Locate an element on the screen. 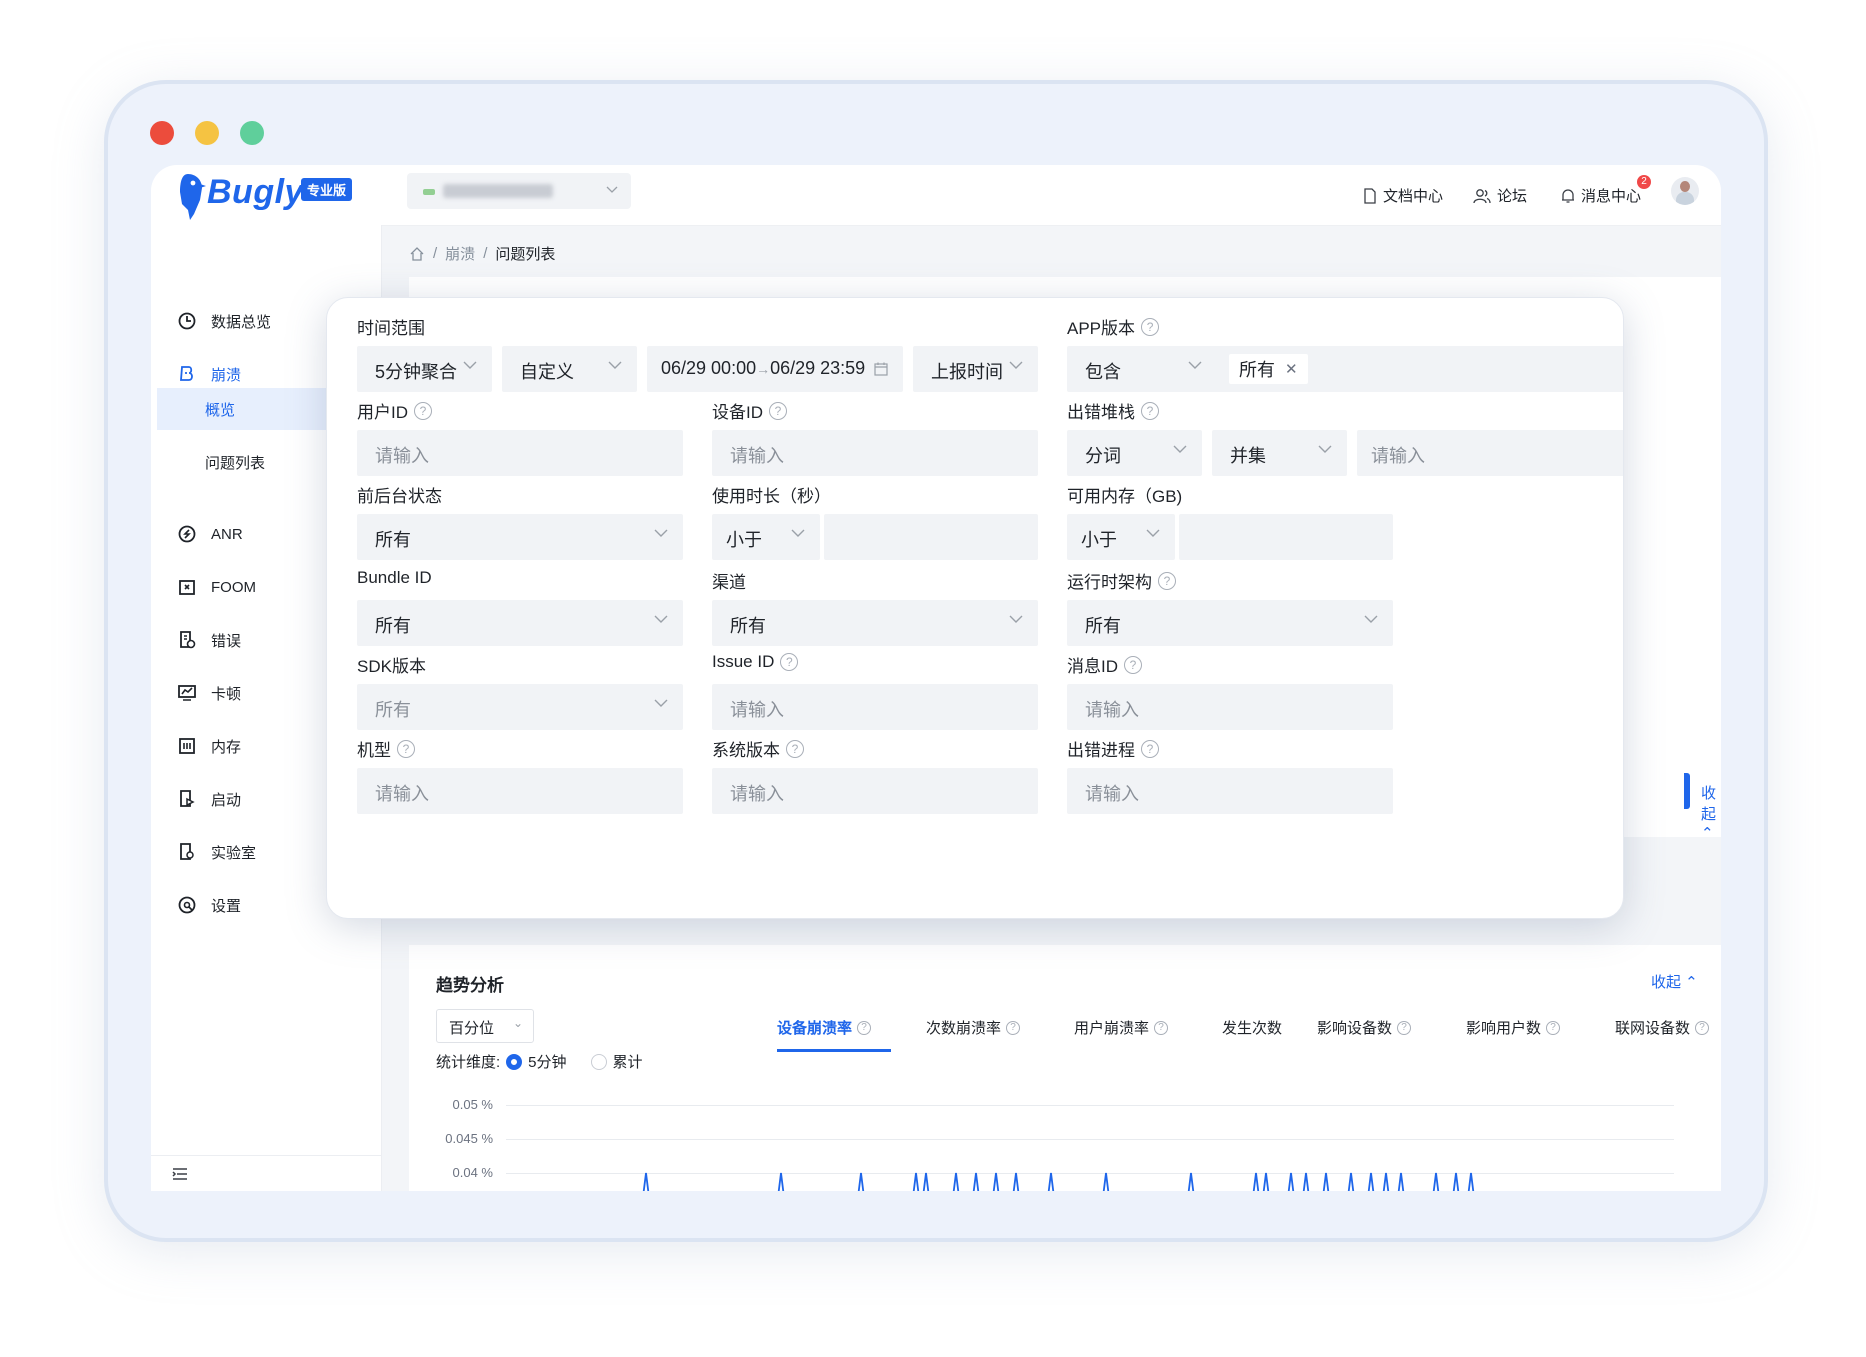 The height and width of the screenshot is (1357, 1866). sidebar-item-overview: 数据总览 is located at coordinates (224, 321).